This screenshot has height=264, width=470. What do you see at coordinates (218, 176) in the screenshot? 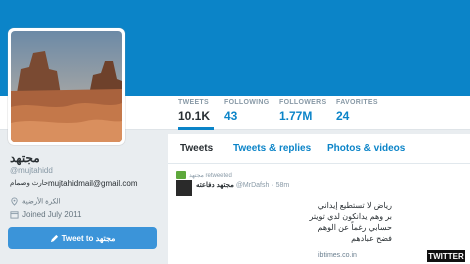
I see `retweet-label: retweeted` at bounding box center [218, 176].